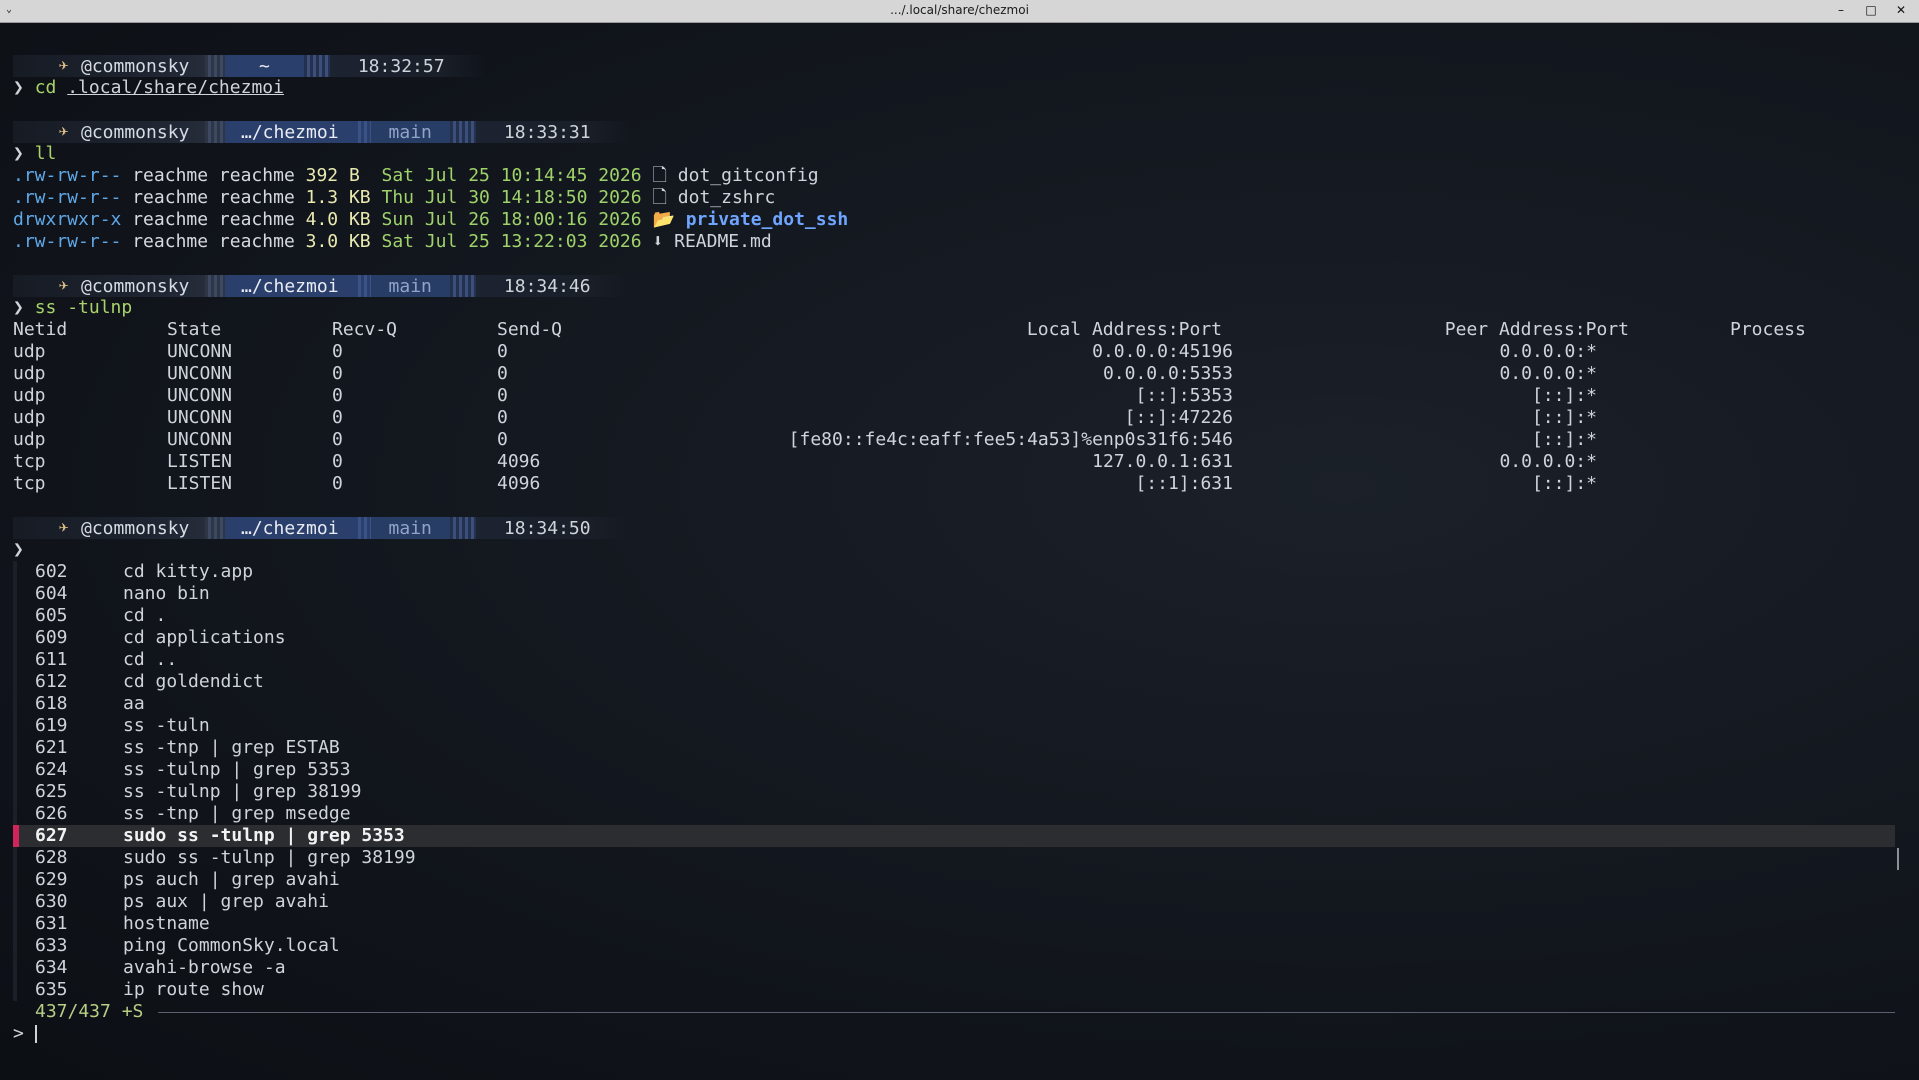  I want to click on rocket-icon: ✈, so click(64, 284).